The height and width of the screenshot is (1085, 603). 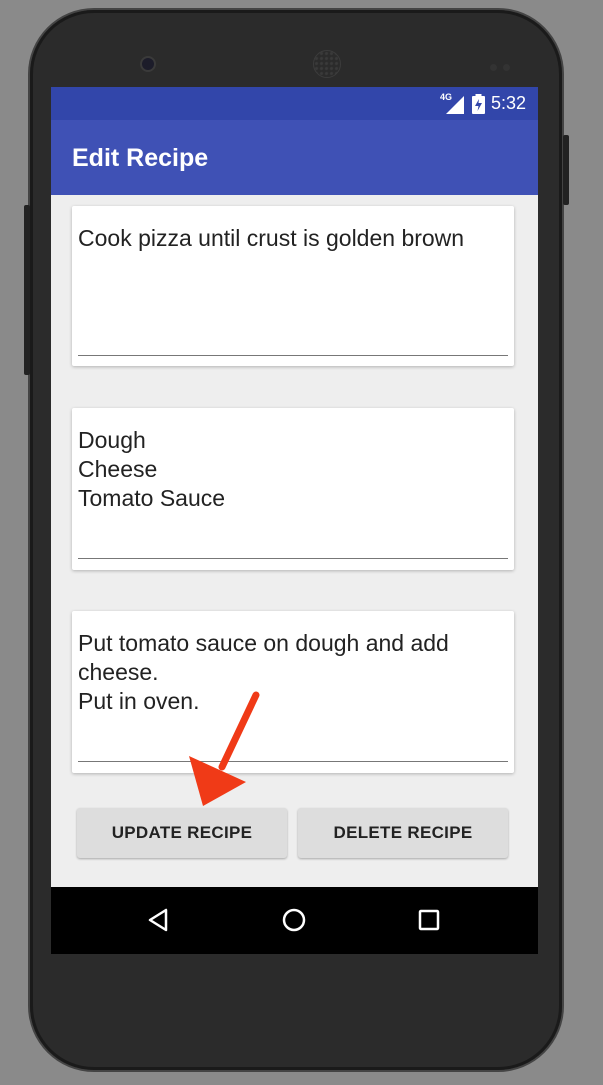 I want to click on battery-icon, so click(x=478, y=103).